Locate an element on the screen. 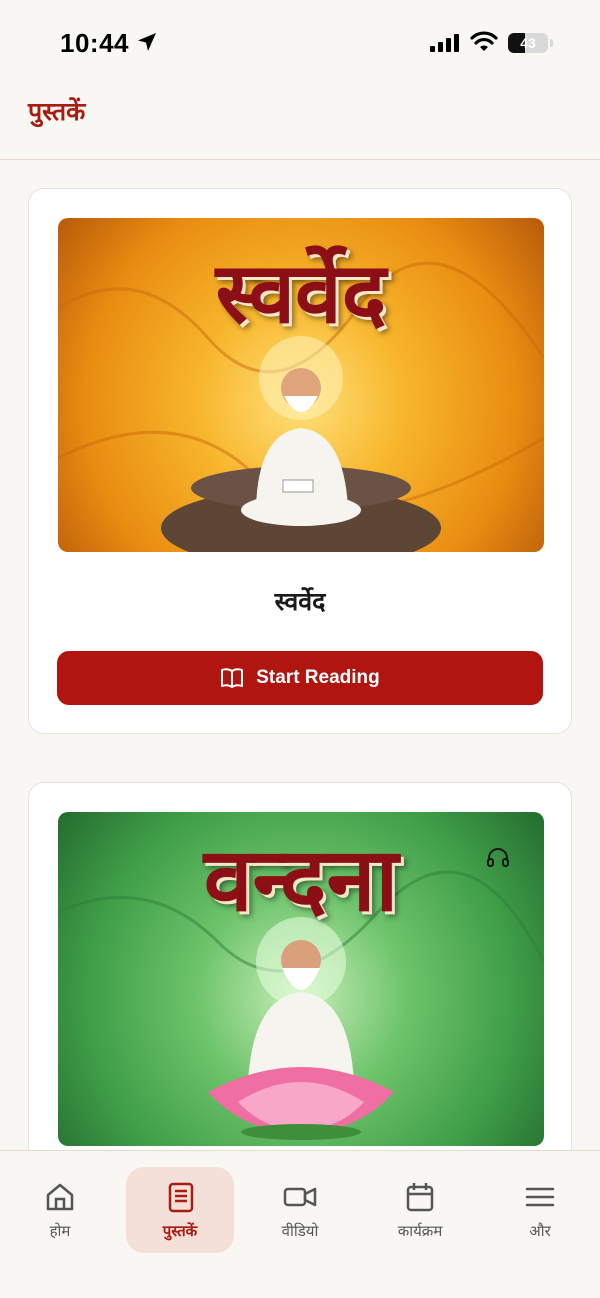 This screenshot has width=600, height=1298. battery-level: 43 is located at coordinates (528, 43).